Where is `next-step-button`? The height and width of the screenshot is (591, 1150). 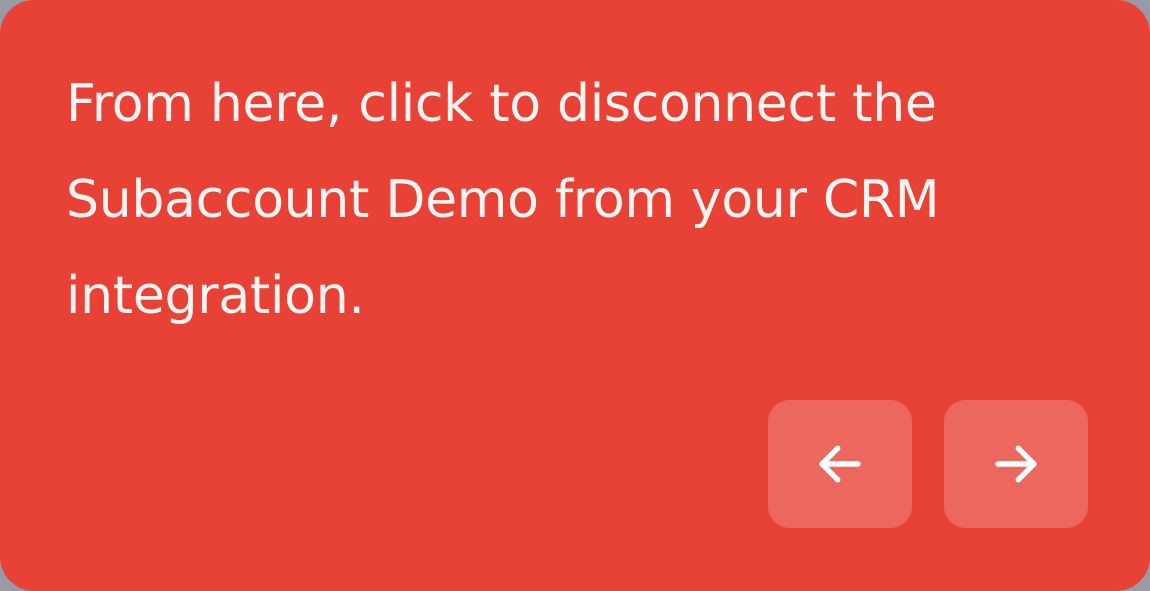
next-step-button is located at coordinates (1016, 464).